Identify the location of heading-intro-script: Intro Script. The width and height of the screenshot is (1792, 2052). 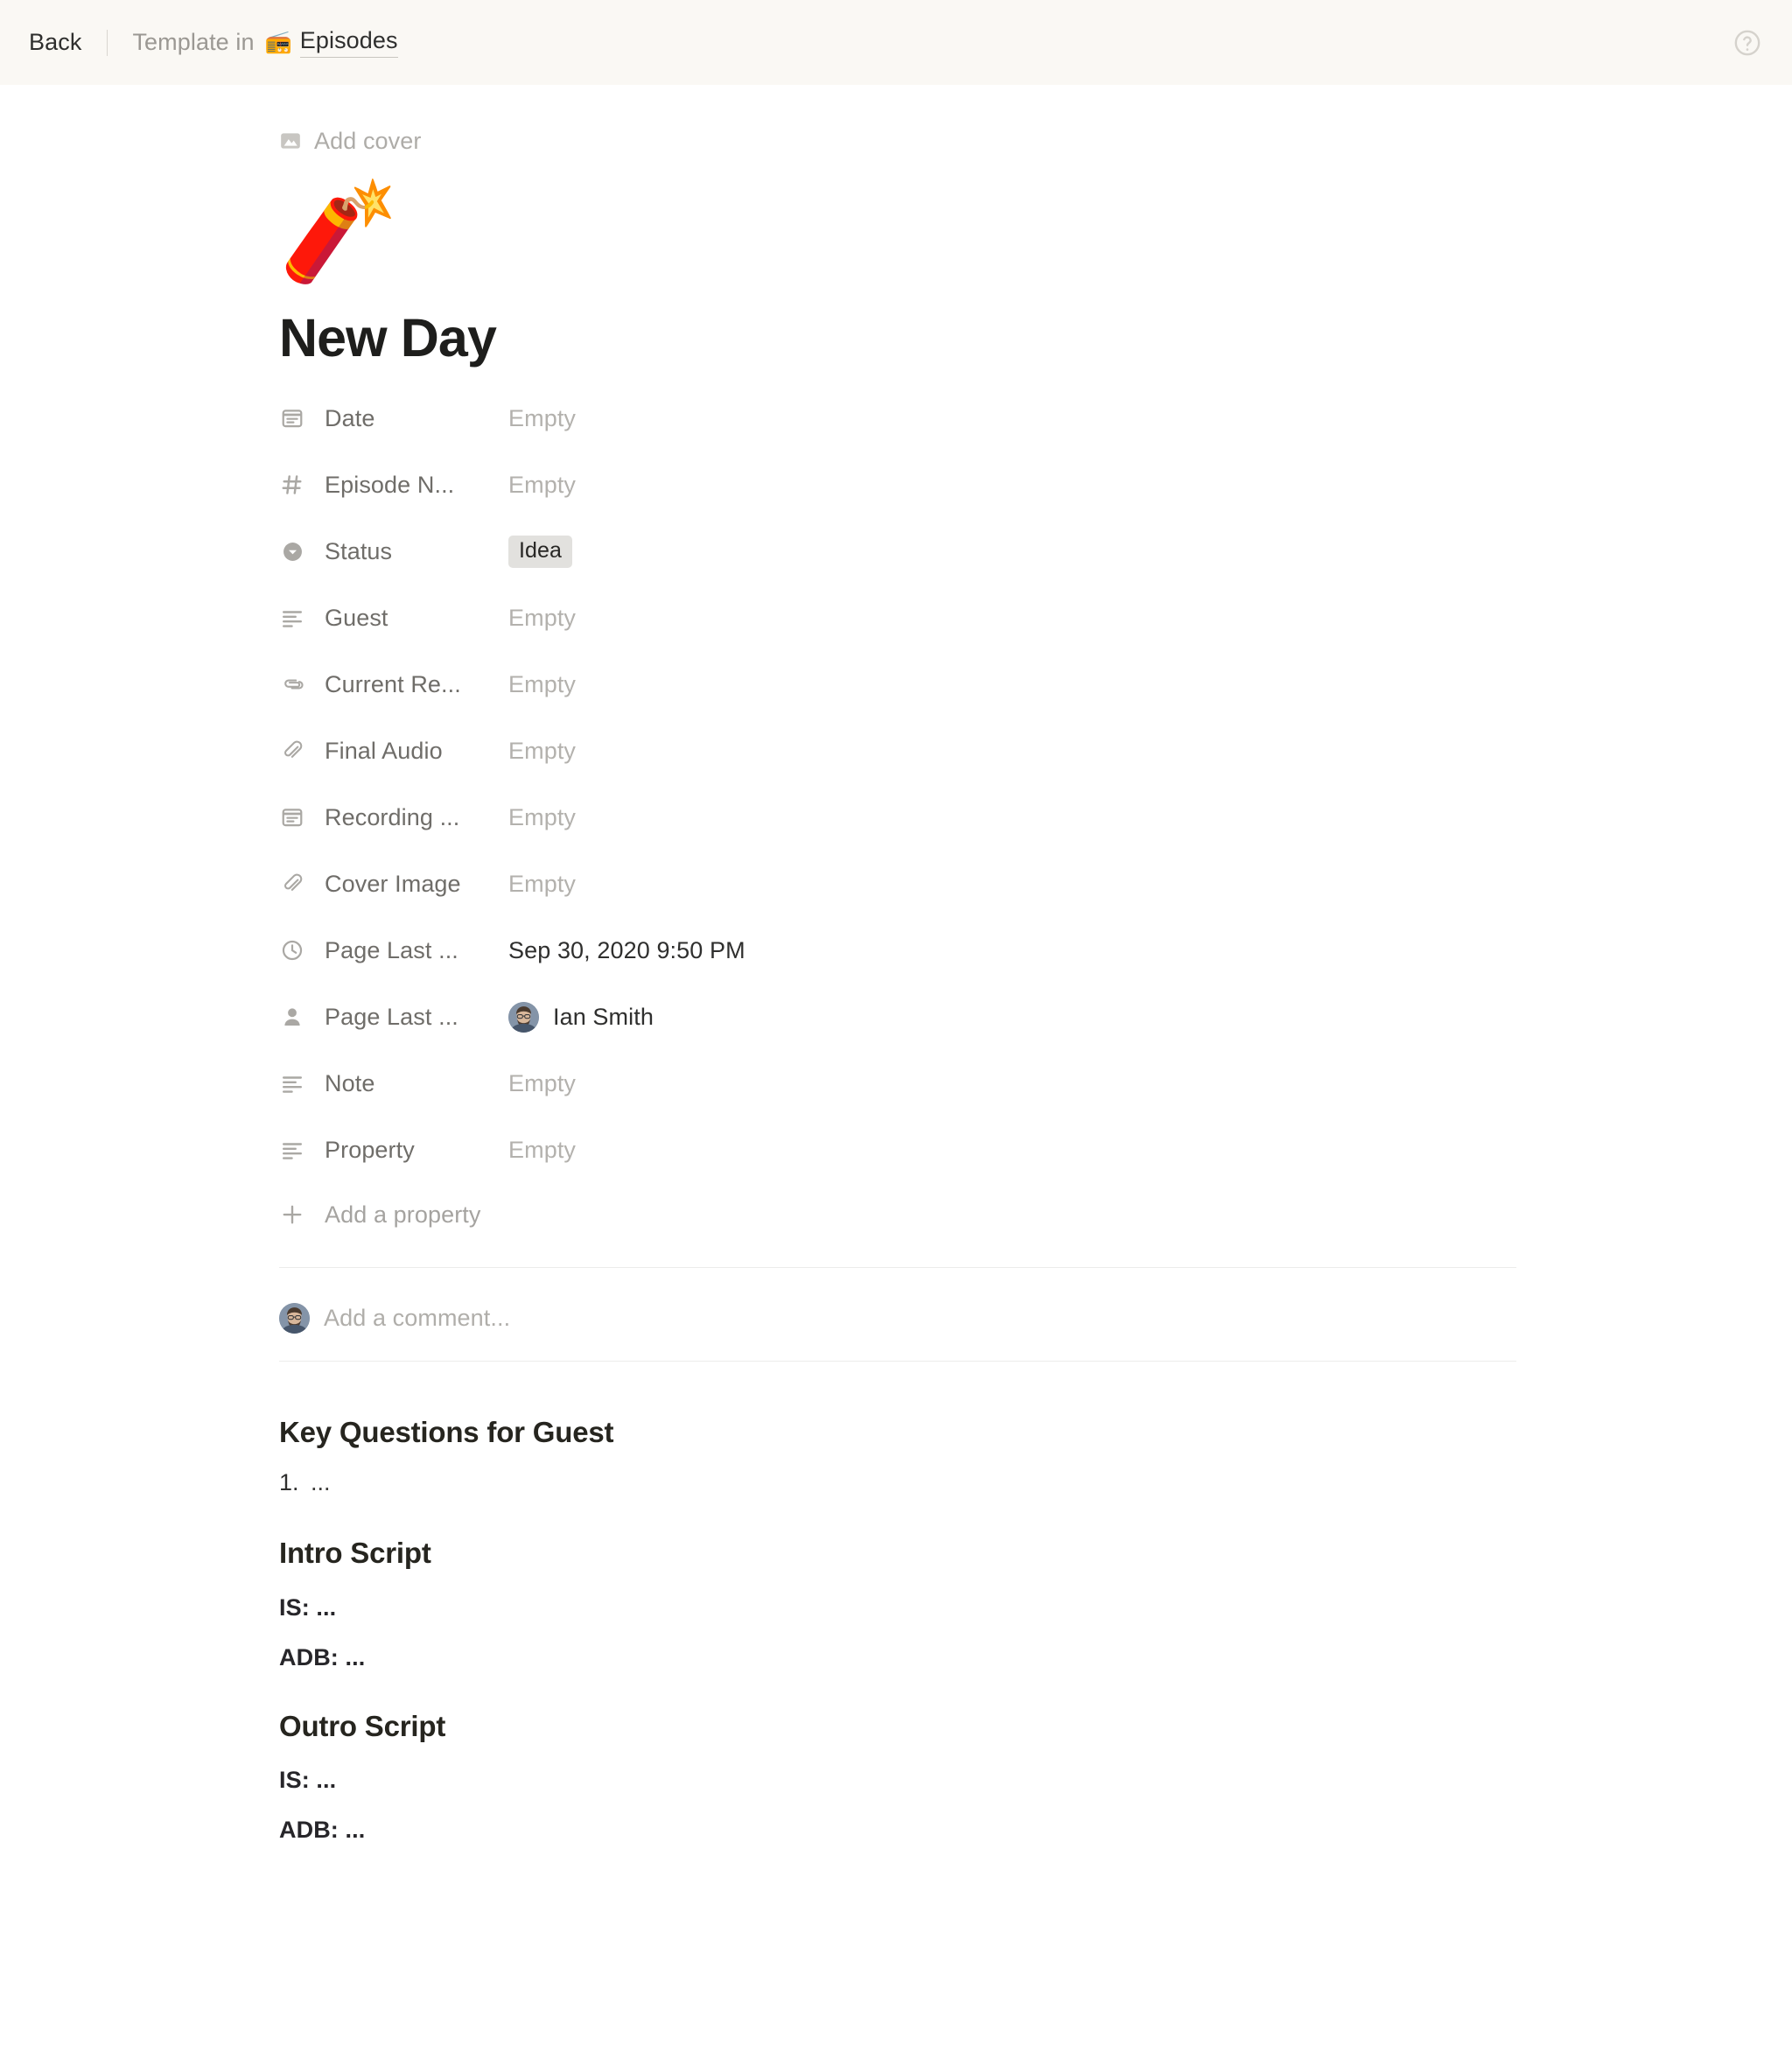
(1035, 1553).